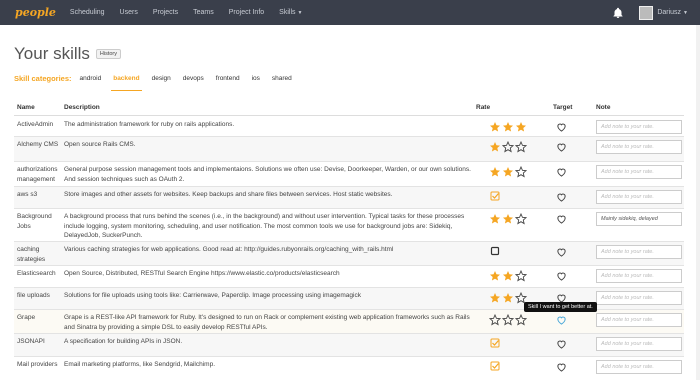 Image resolution: width=700 pixels, height=380 pixels. Describe the element at coordinates (495, 252) in the screenshot. I see `checkbox-empty-icon` at that location.